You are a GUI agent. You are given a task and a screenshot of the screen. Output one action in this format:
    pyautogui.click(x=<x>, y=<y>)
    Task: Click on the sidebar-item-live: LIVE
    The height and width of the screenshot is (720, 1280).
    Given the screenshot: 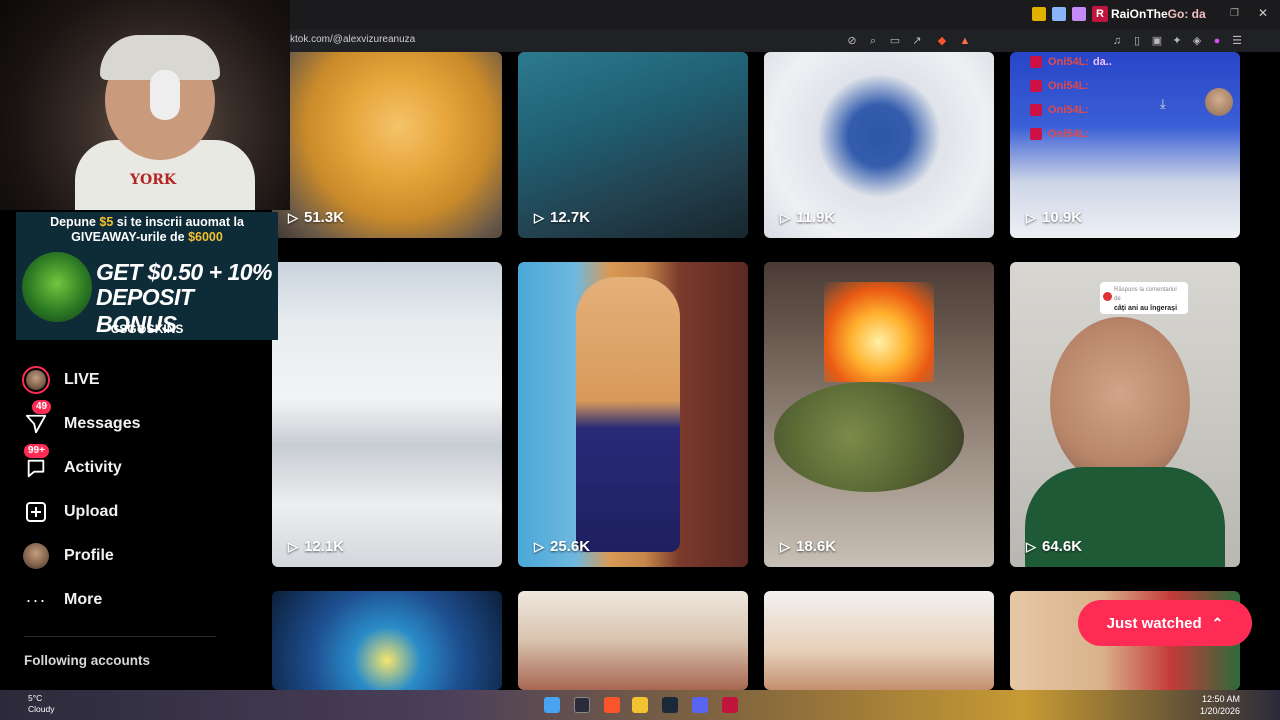 What is the action you would take?
    pyautogui.click(x=130, y=380)
    